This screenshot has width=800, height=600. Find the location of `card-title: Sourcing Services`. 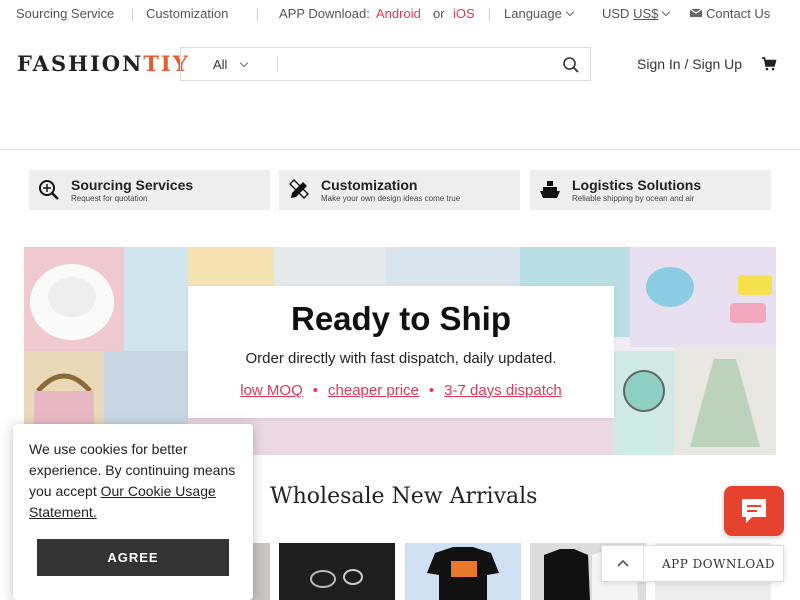

card-title: Sourcing Services is located at coordinates (132, 185).